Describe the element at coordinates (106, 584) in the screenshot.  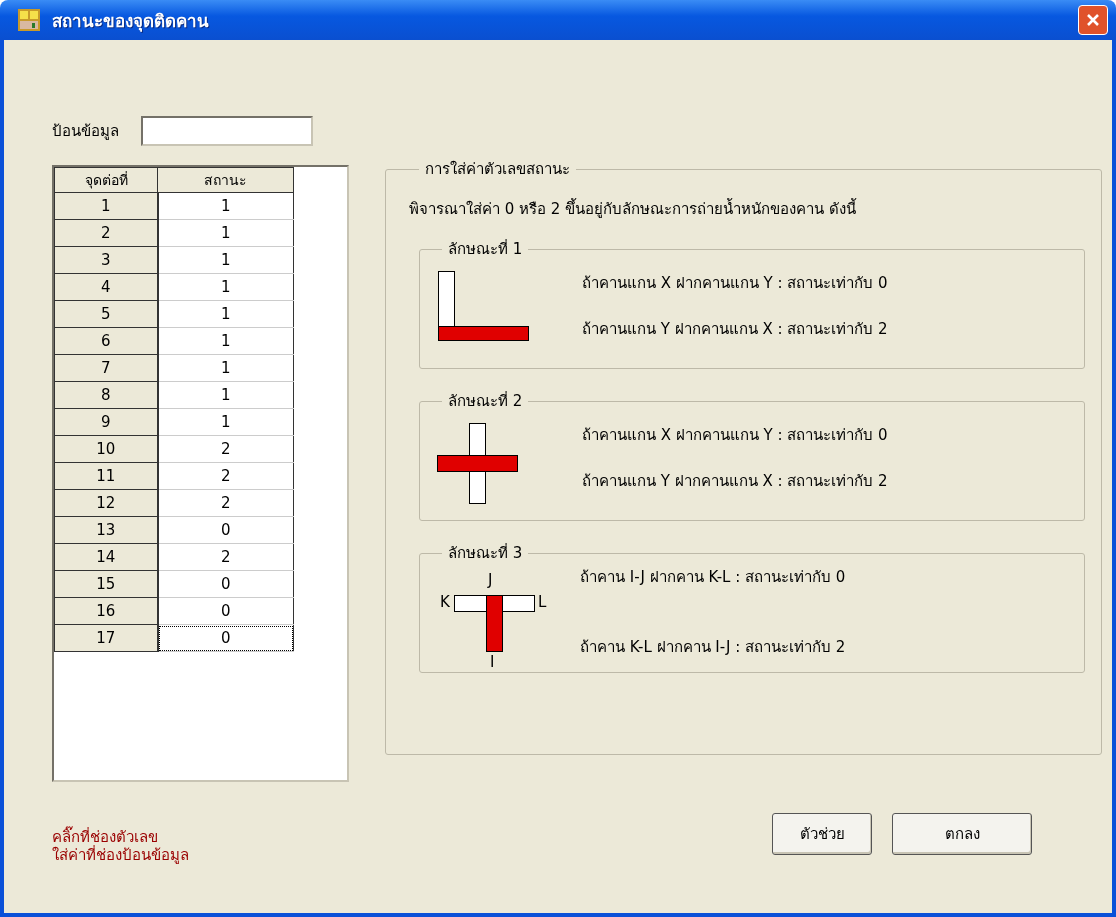
I see `row-header: 15` at that location.